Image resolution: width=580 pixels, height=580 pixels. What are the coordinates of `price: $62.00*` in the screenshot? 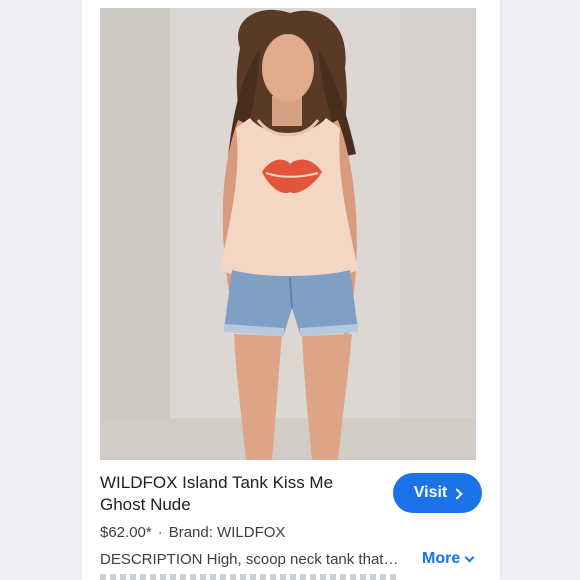 It's located at (126, 532).